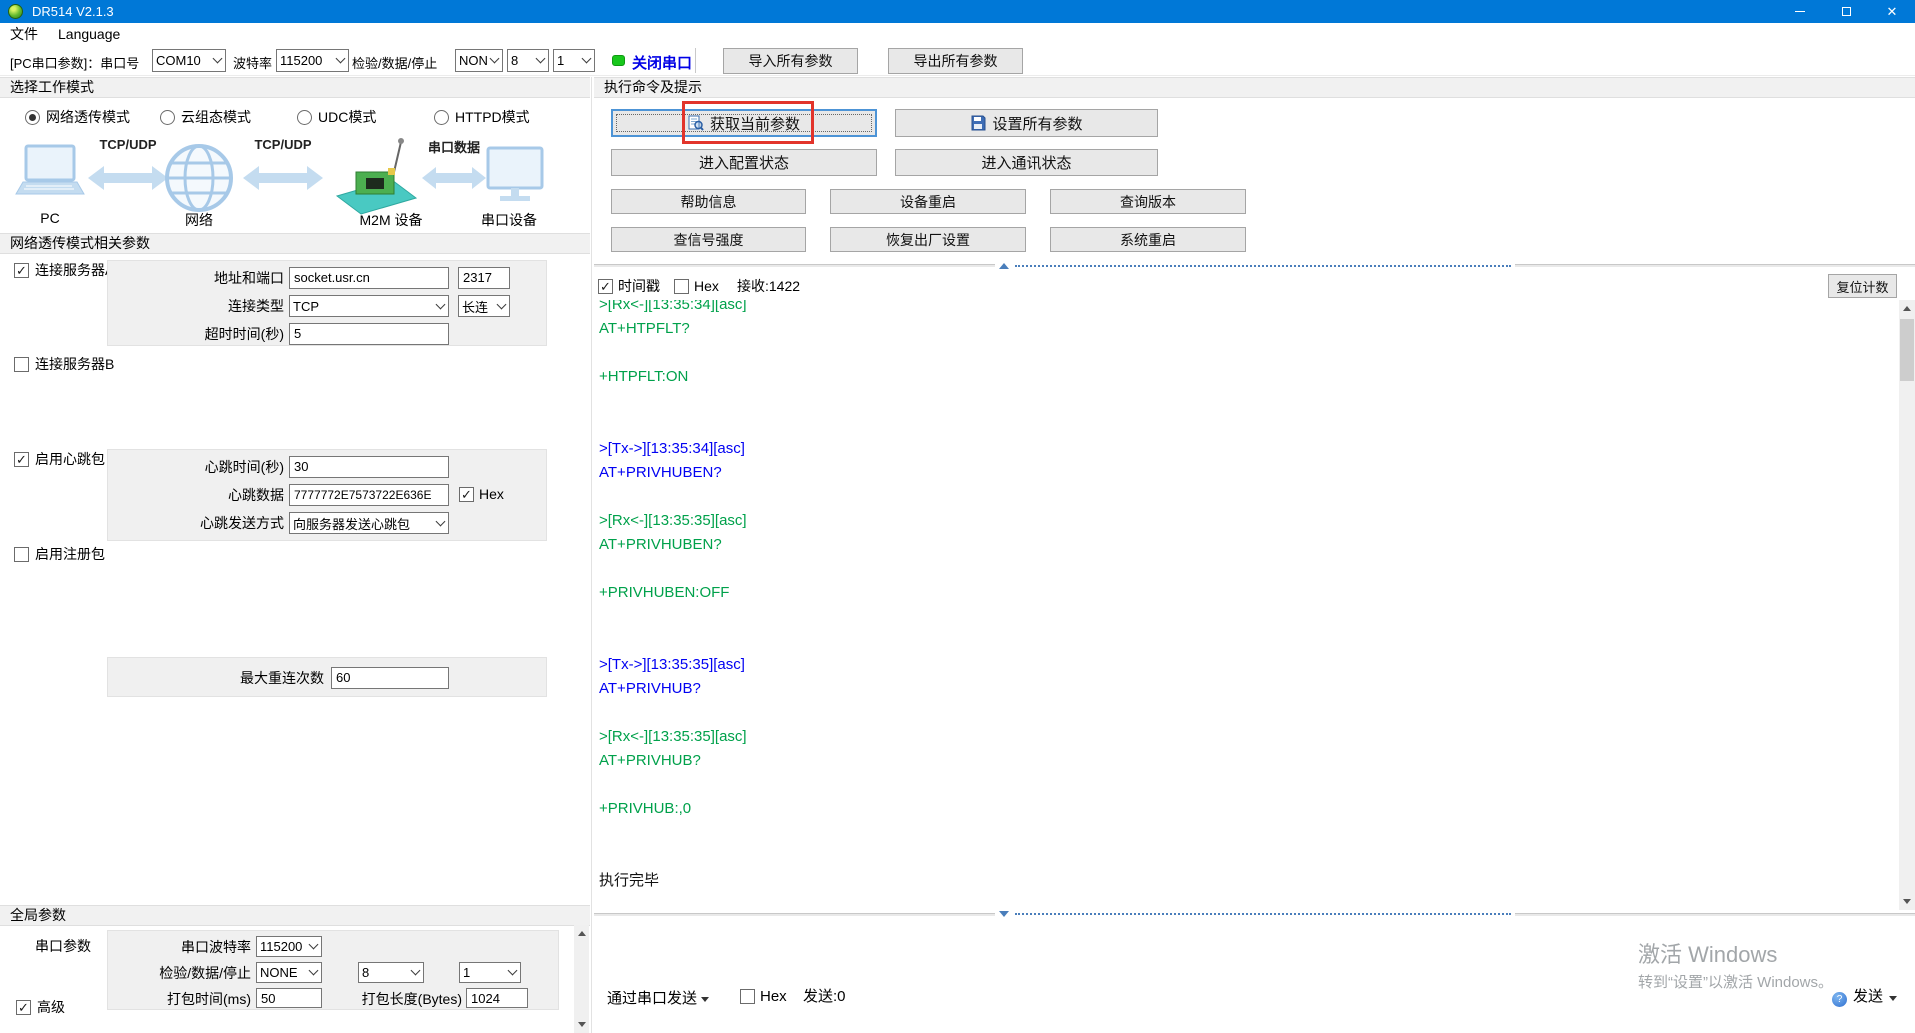 The image size is (1915, 1033). I want to click on com-port-select: COM10, so click(189, 60).